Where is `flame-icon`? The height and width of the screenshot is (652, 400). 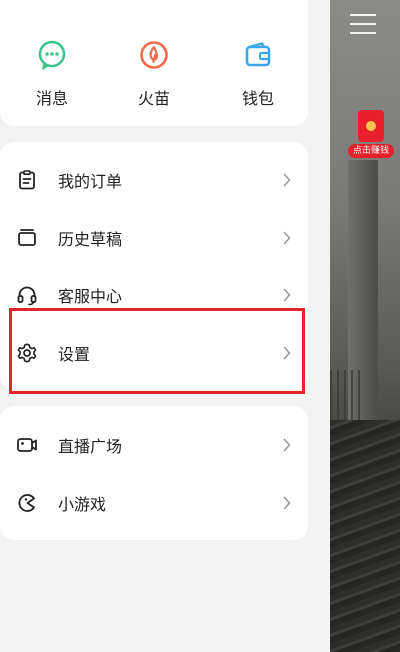 flame-icon is located at coordinates (154, 55).